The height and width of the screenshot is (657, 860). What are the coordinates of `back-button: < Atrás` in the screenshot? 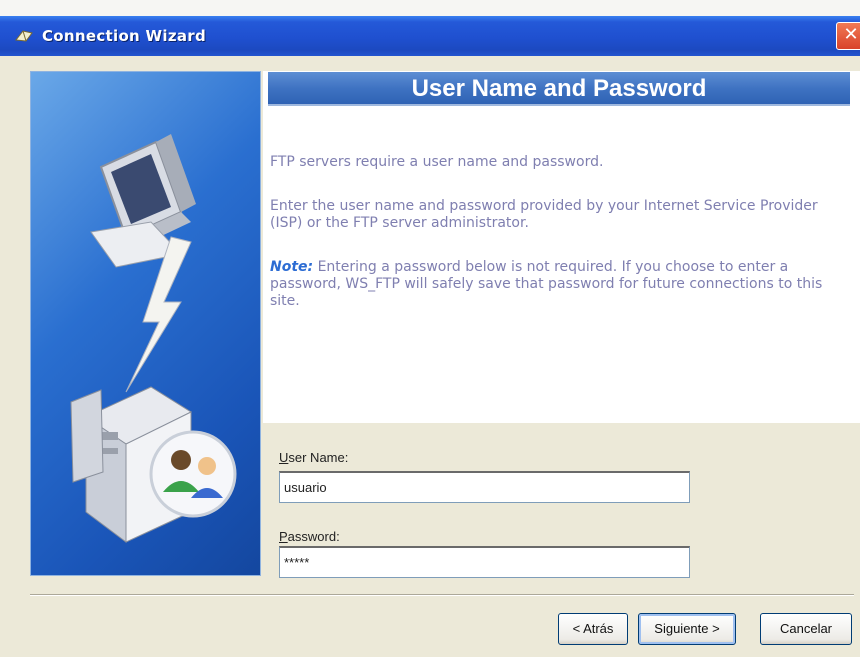 It's located at (593, 629).